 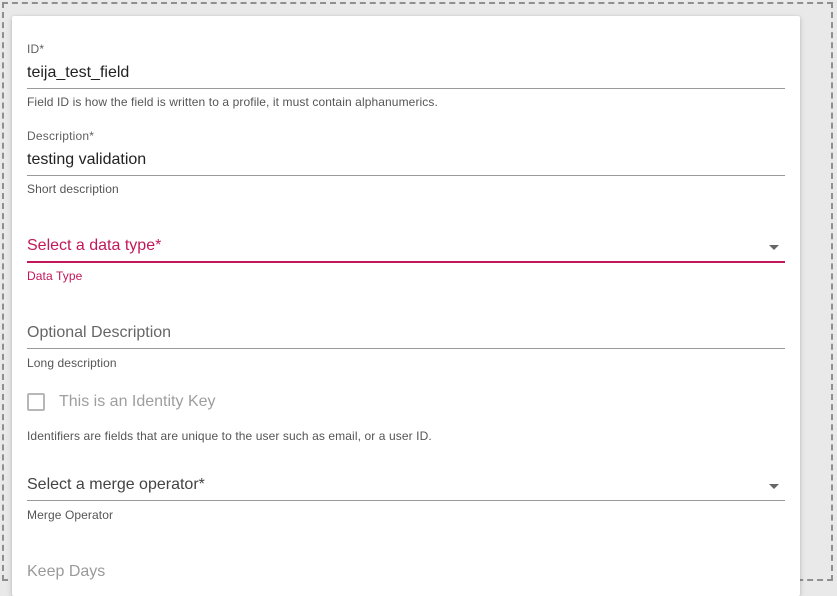 What do you see at coordinates (406, 277) in the screenshot?
I see `data-type-hint-row: Data Type` at bounding box center [406, 277].